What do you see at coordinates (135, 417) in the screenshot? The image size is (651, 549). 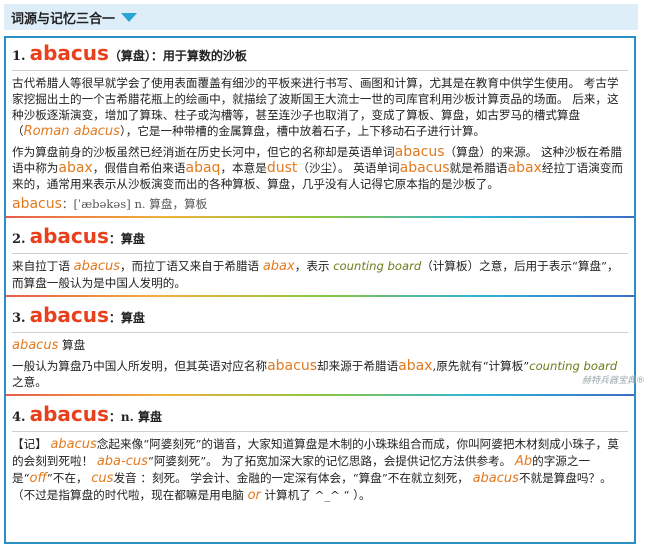 I see `section-subtitle: ：n. 算盘` at bounding box center [135, 417].